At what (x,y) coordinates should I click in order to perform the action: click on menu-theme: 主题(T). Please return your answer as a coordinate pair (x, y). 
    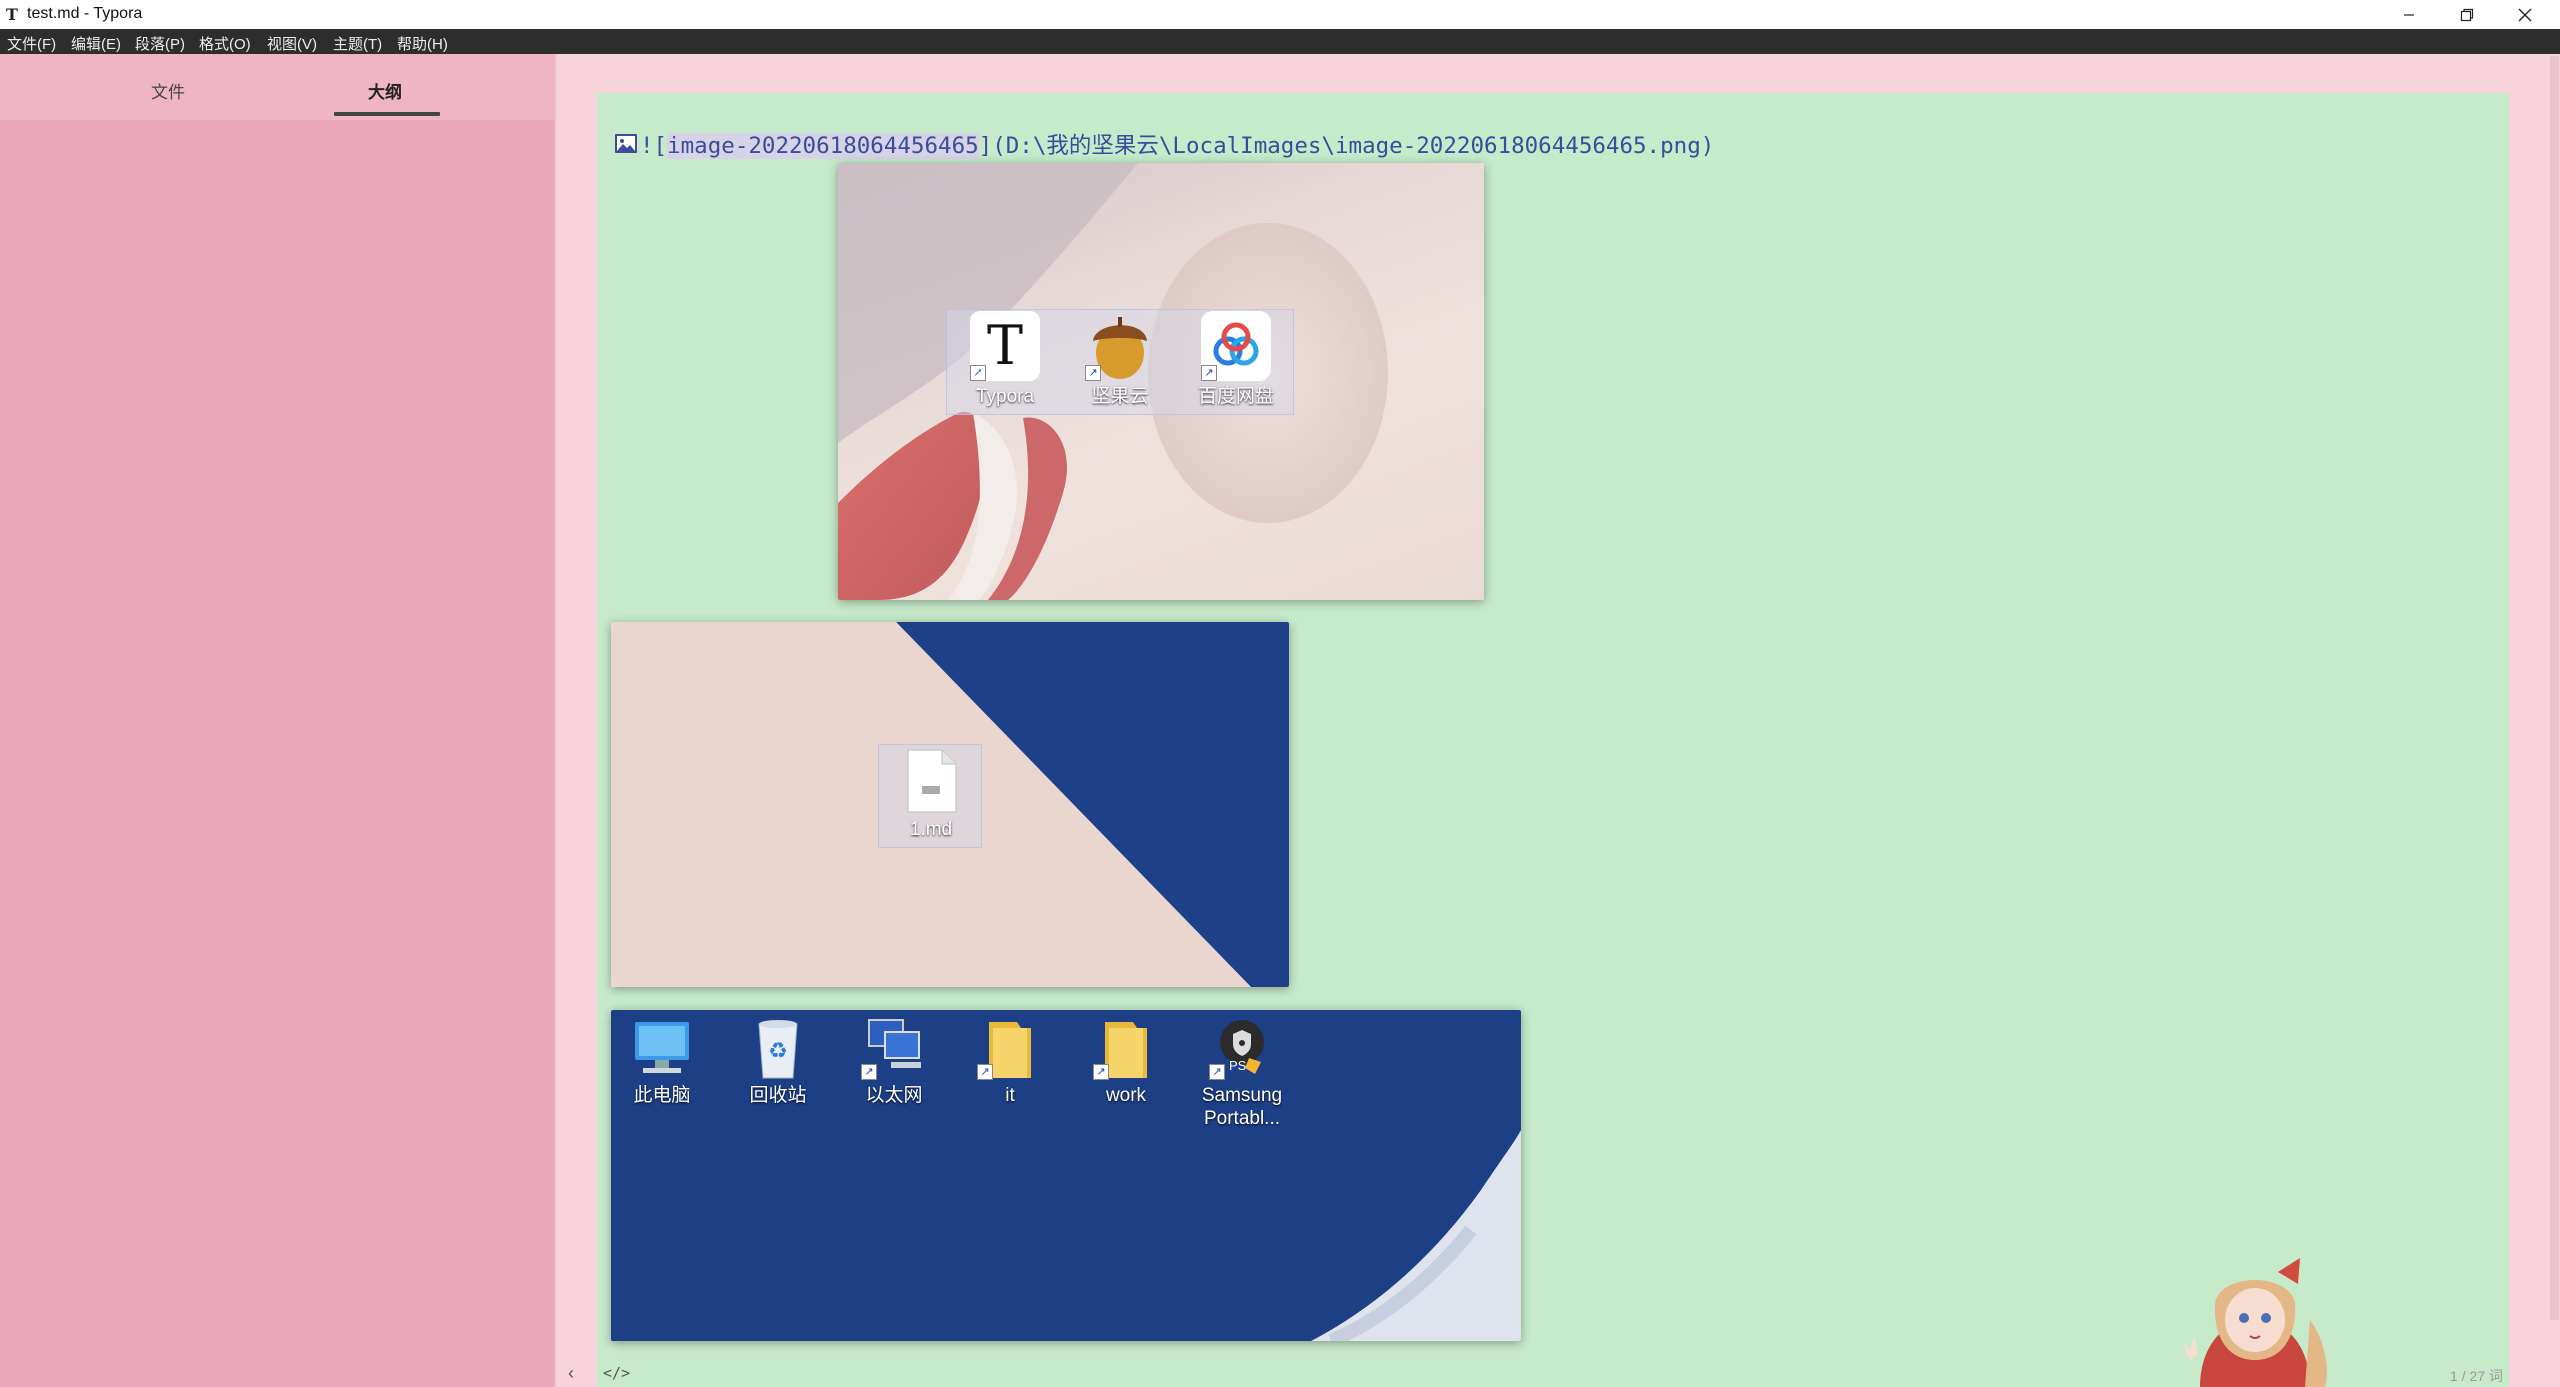
    Looking at the image, I should click on (357, 43).